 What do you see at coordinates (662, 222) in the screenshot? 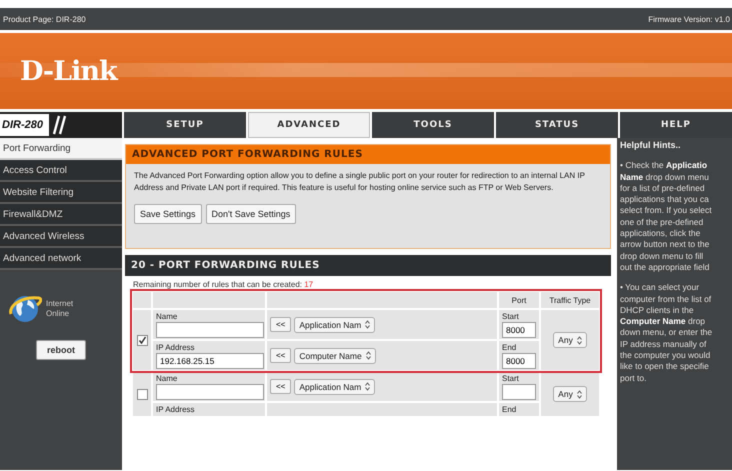
I see `help-text: one of the pre-defined` at bounding box center [662, 222].